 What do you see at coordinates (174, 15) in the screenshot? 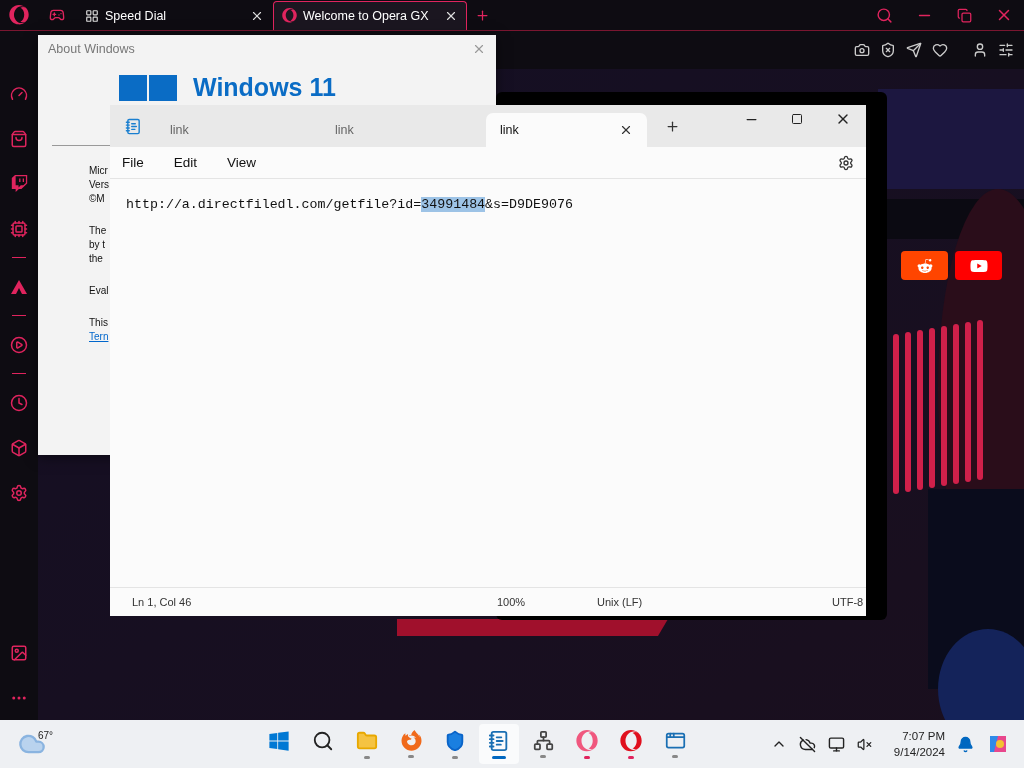
I see `browser-tab: Speed Dial` at bounding box center [174, 15].